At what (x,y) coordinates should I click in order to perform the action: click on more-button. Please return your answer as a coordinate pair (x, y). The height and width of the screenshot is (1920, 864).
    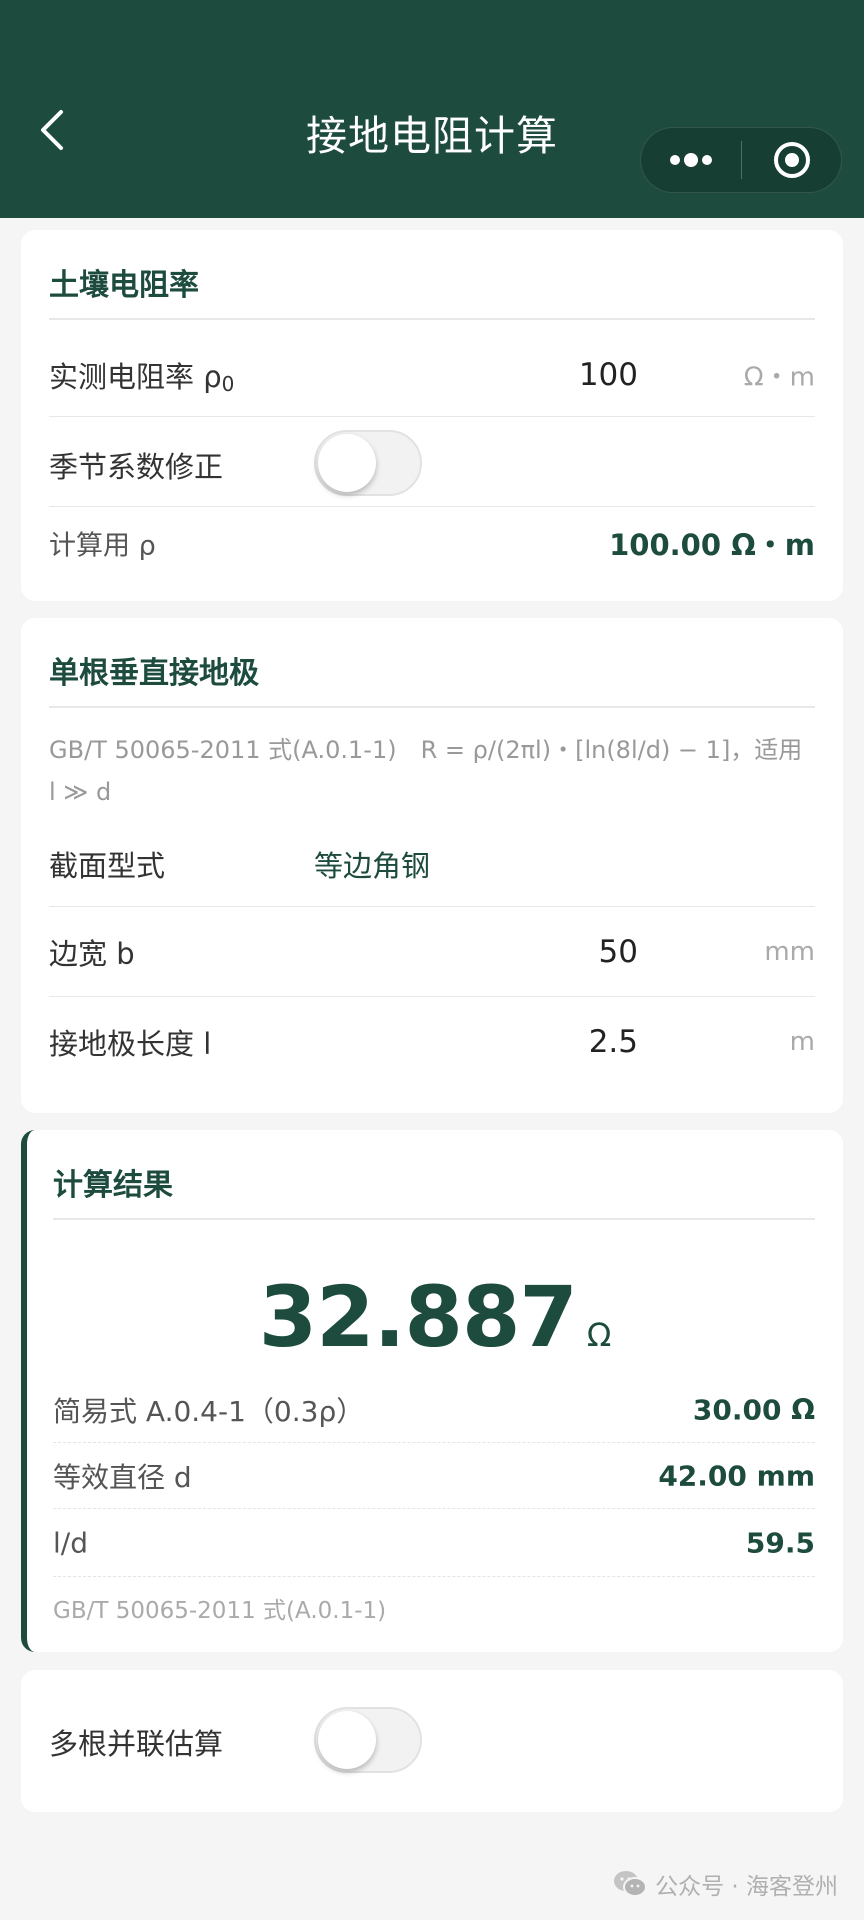
    Looking at the image, I should click on (691, 160).